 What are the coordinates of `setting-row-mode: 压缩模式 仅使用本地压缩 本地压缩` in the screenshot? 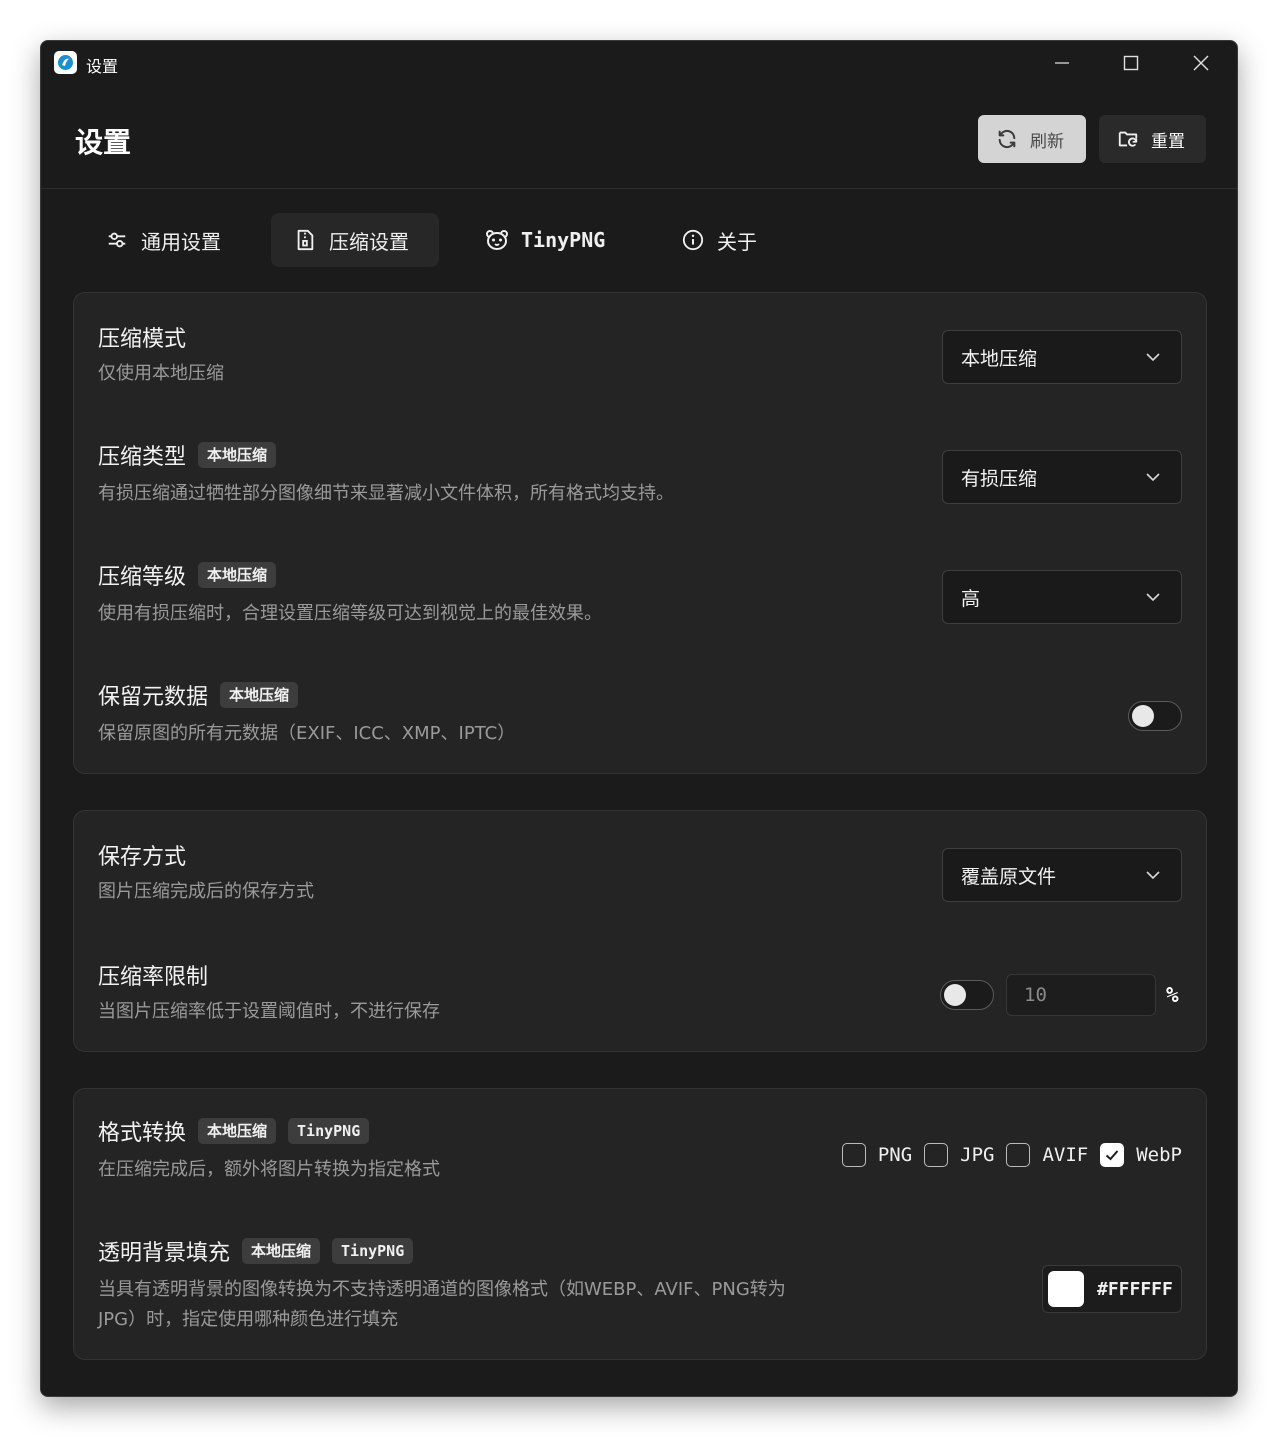 It's located at (640, 353).